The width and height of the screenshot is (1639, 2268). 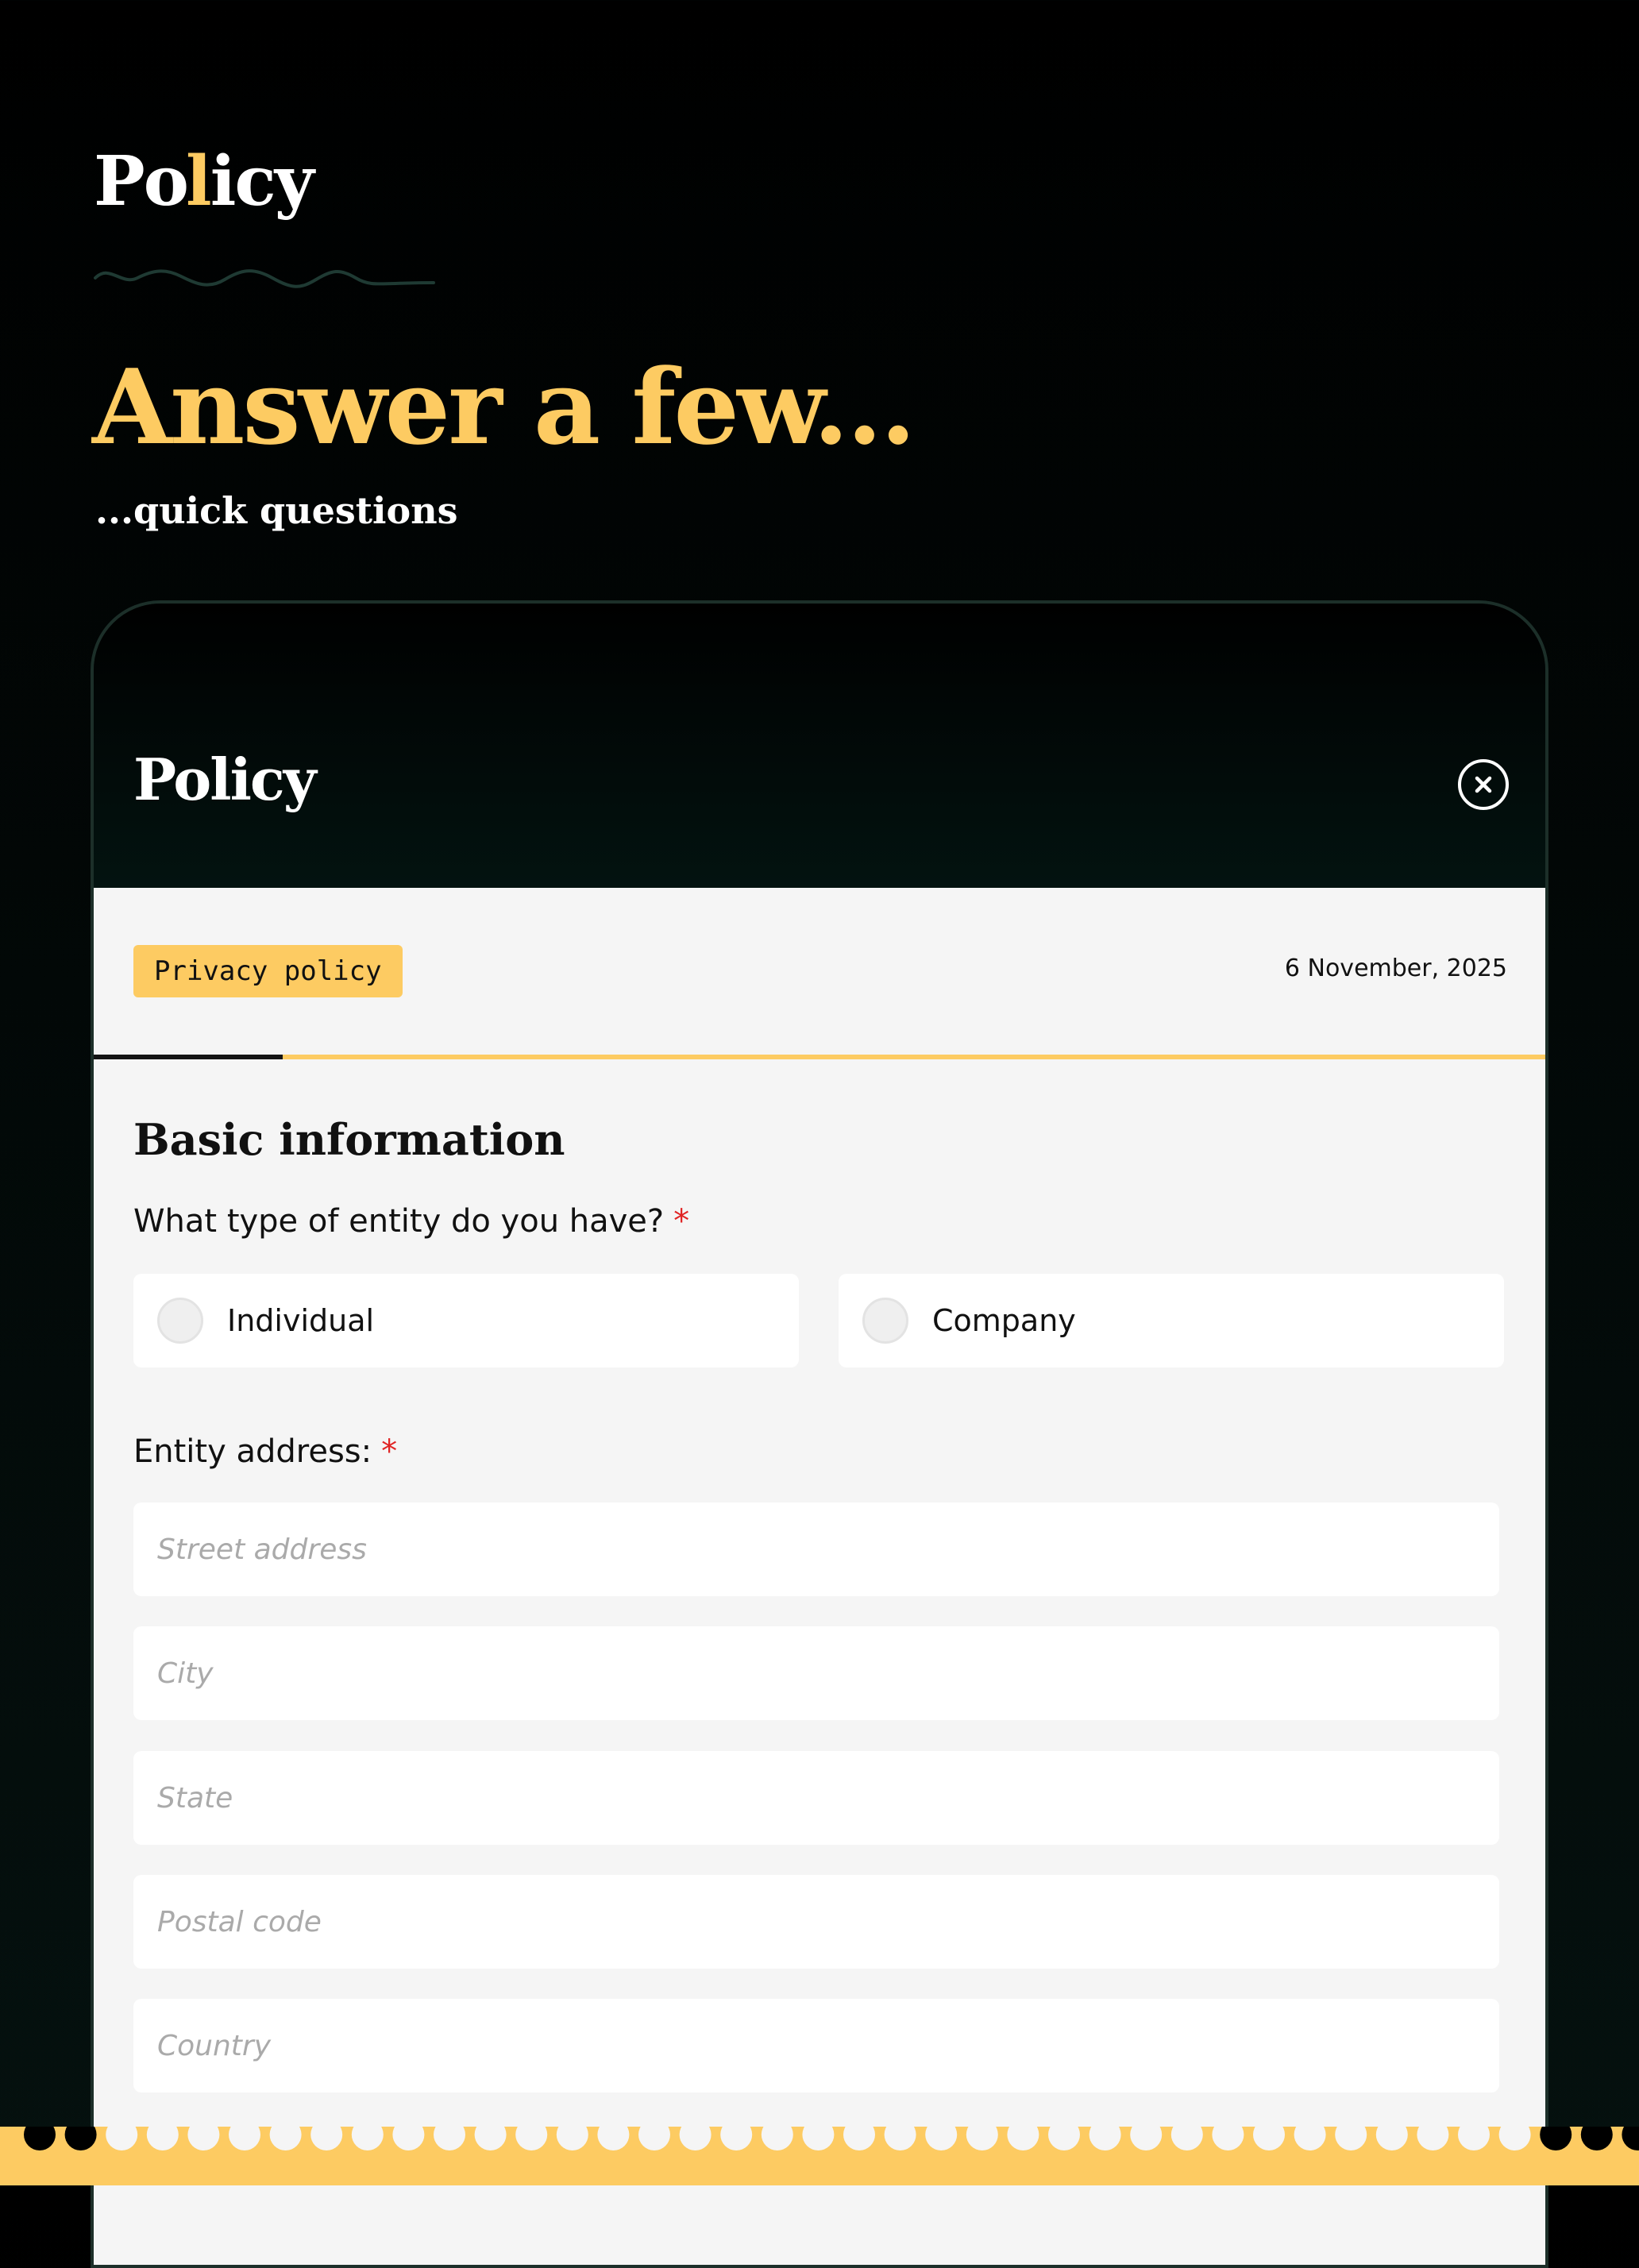 What do you see at coordinates (180, 1321) in the screenshot?
I see `radio-individual` at bounding box center [180, 1321].